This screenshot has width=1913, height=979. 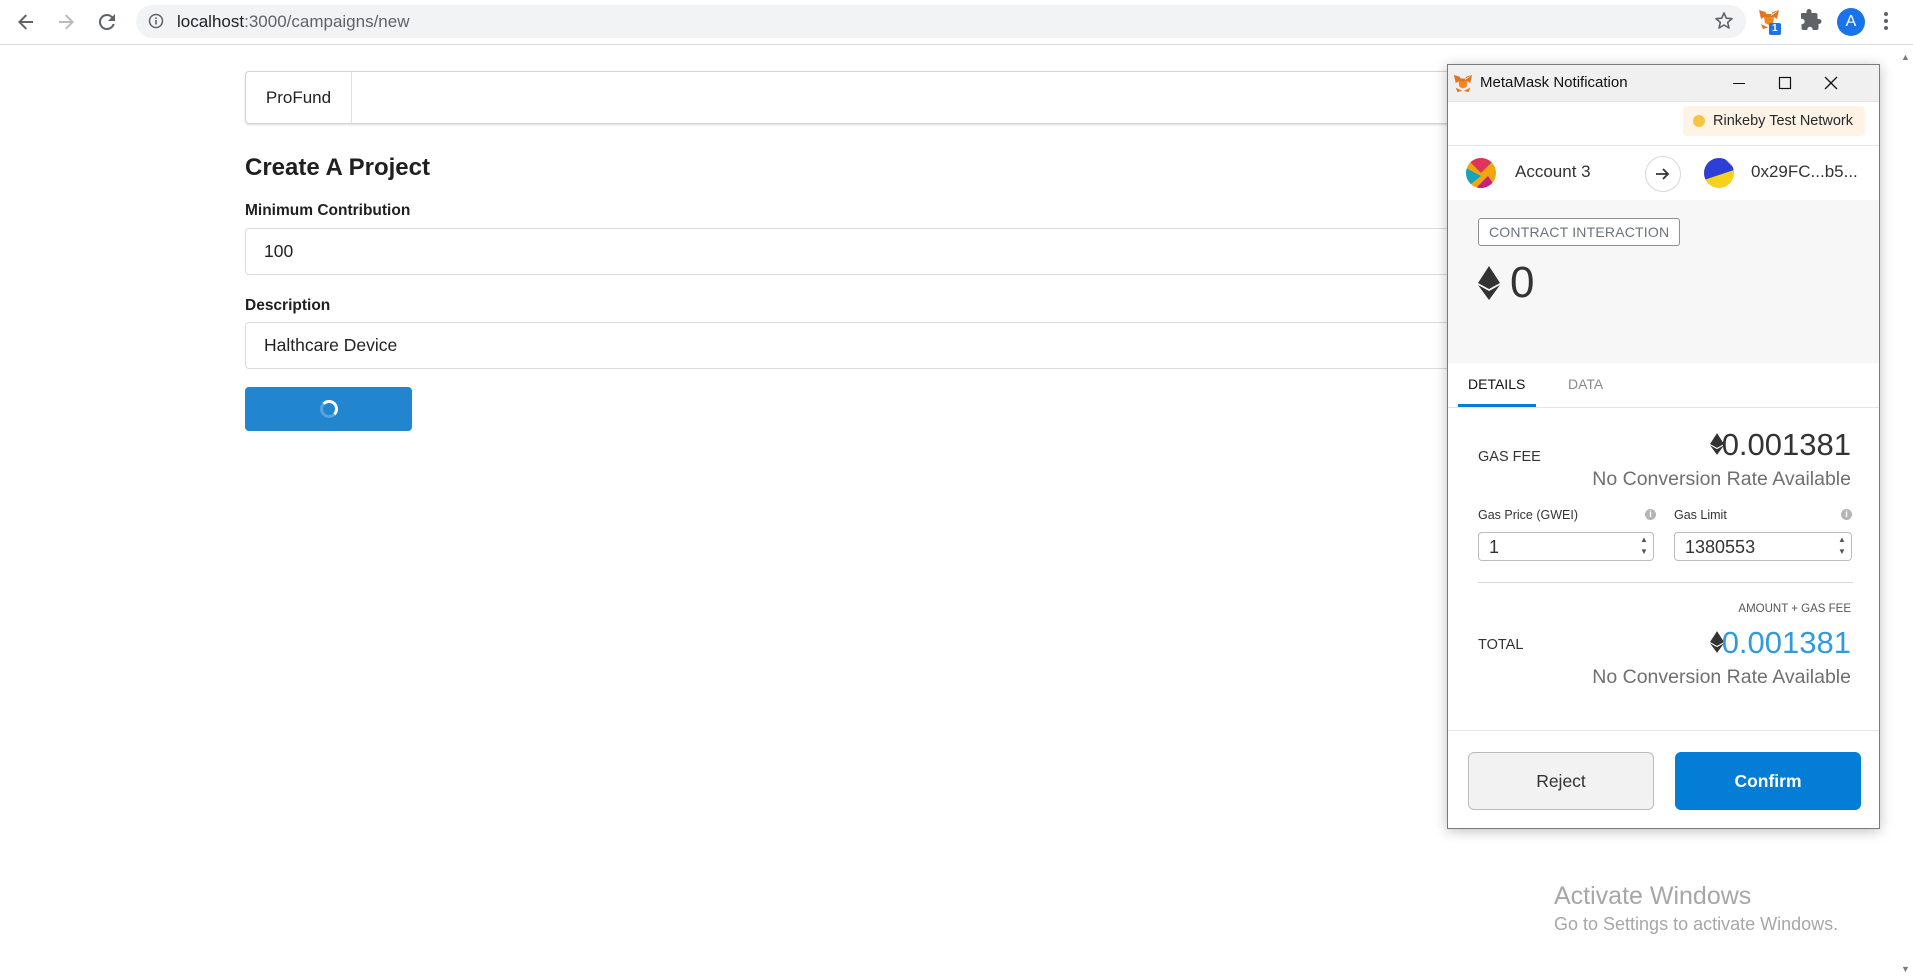 What do you see at coordinates (1842, 547) in the screenshot?
I see `gas-limit-stepper-icon: ▲ ▼` at bounding box center [1842, 547].